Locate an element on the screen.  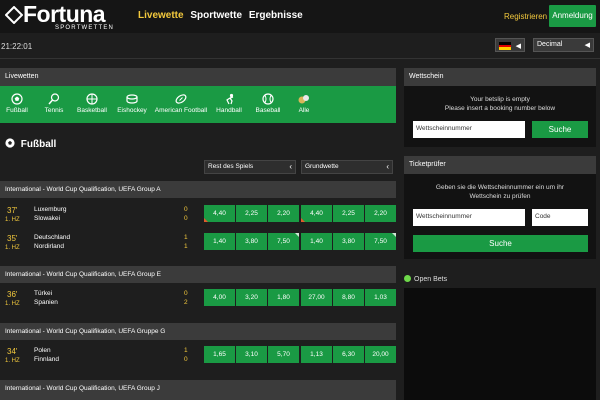
fortuna-logo: Fortuna SPORTWETTEN is located at coordinates (61, 16).